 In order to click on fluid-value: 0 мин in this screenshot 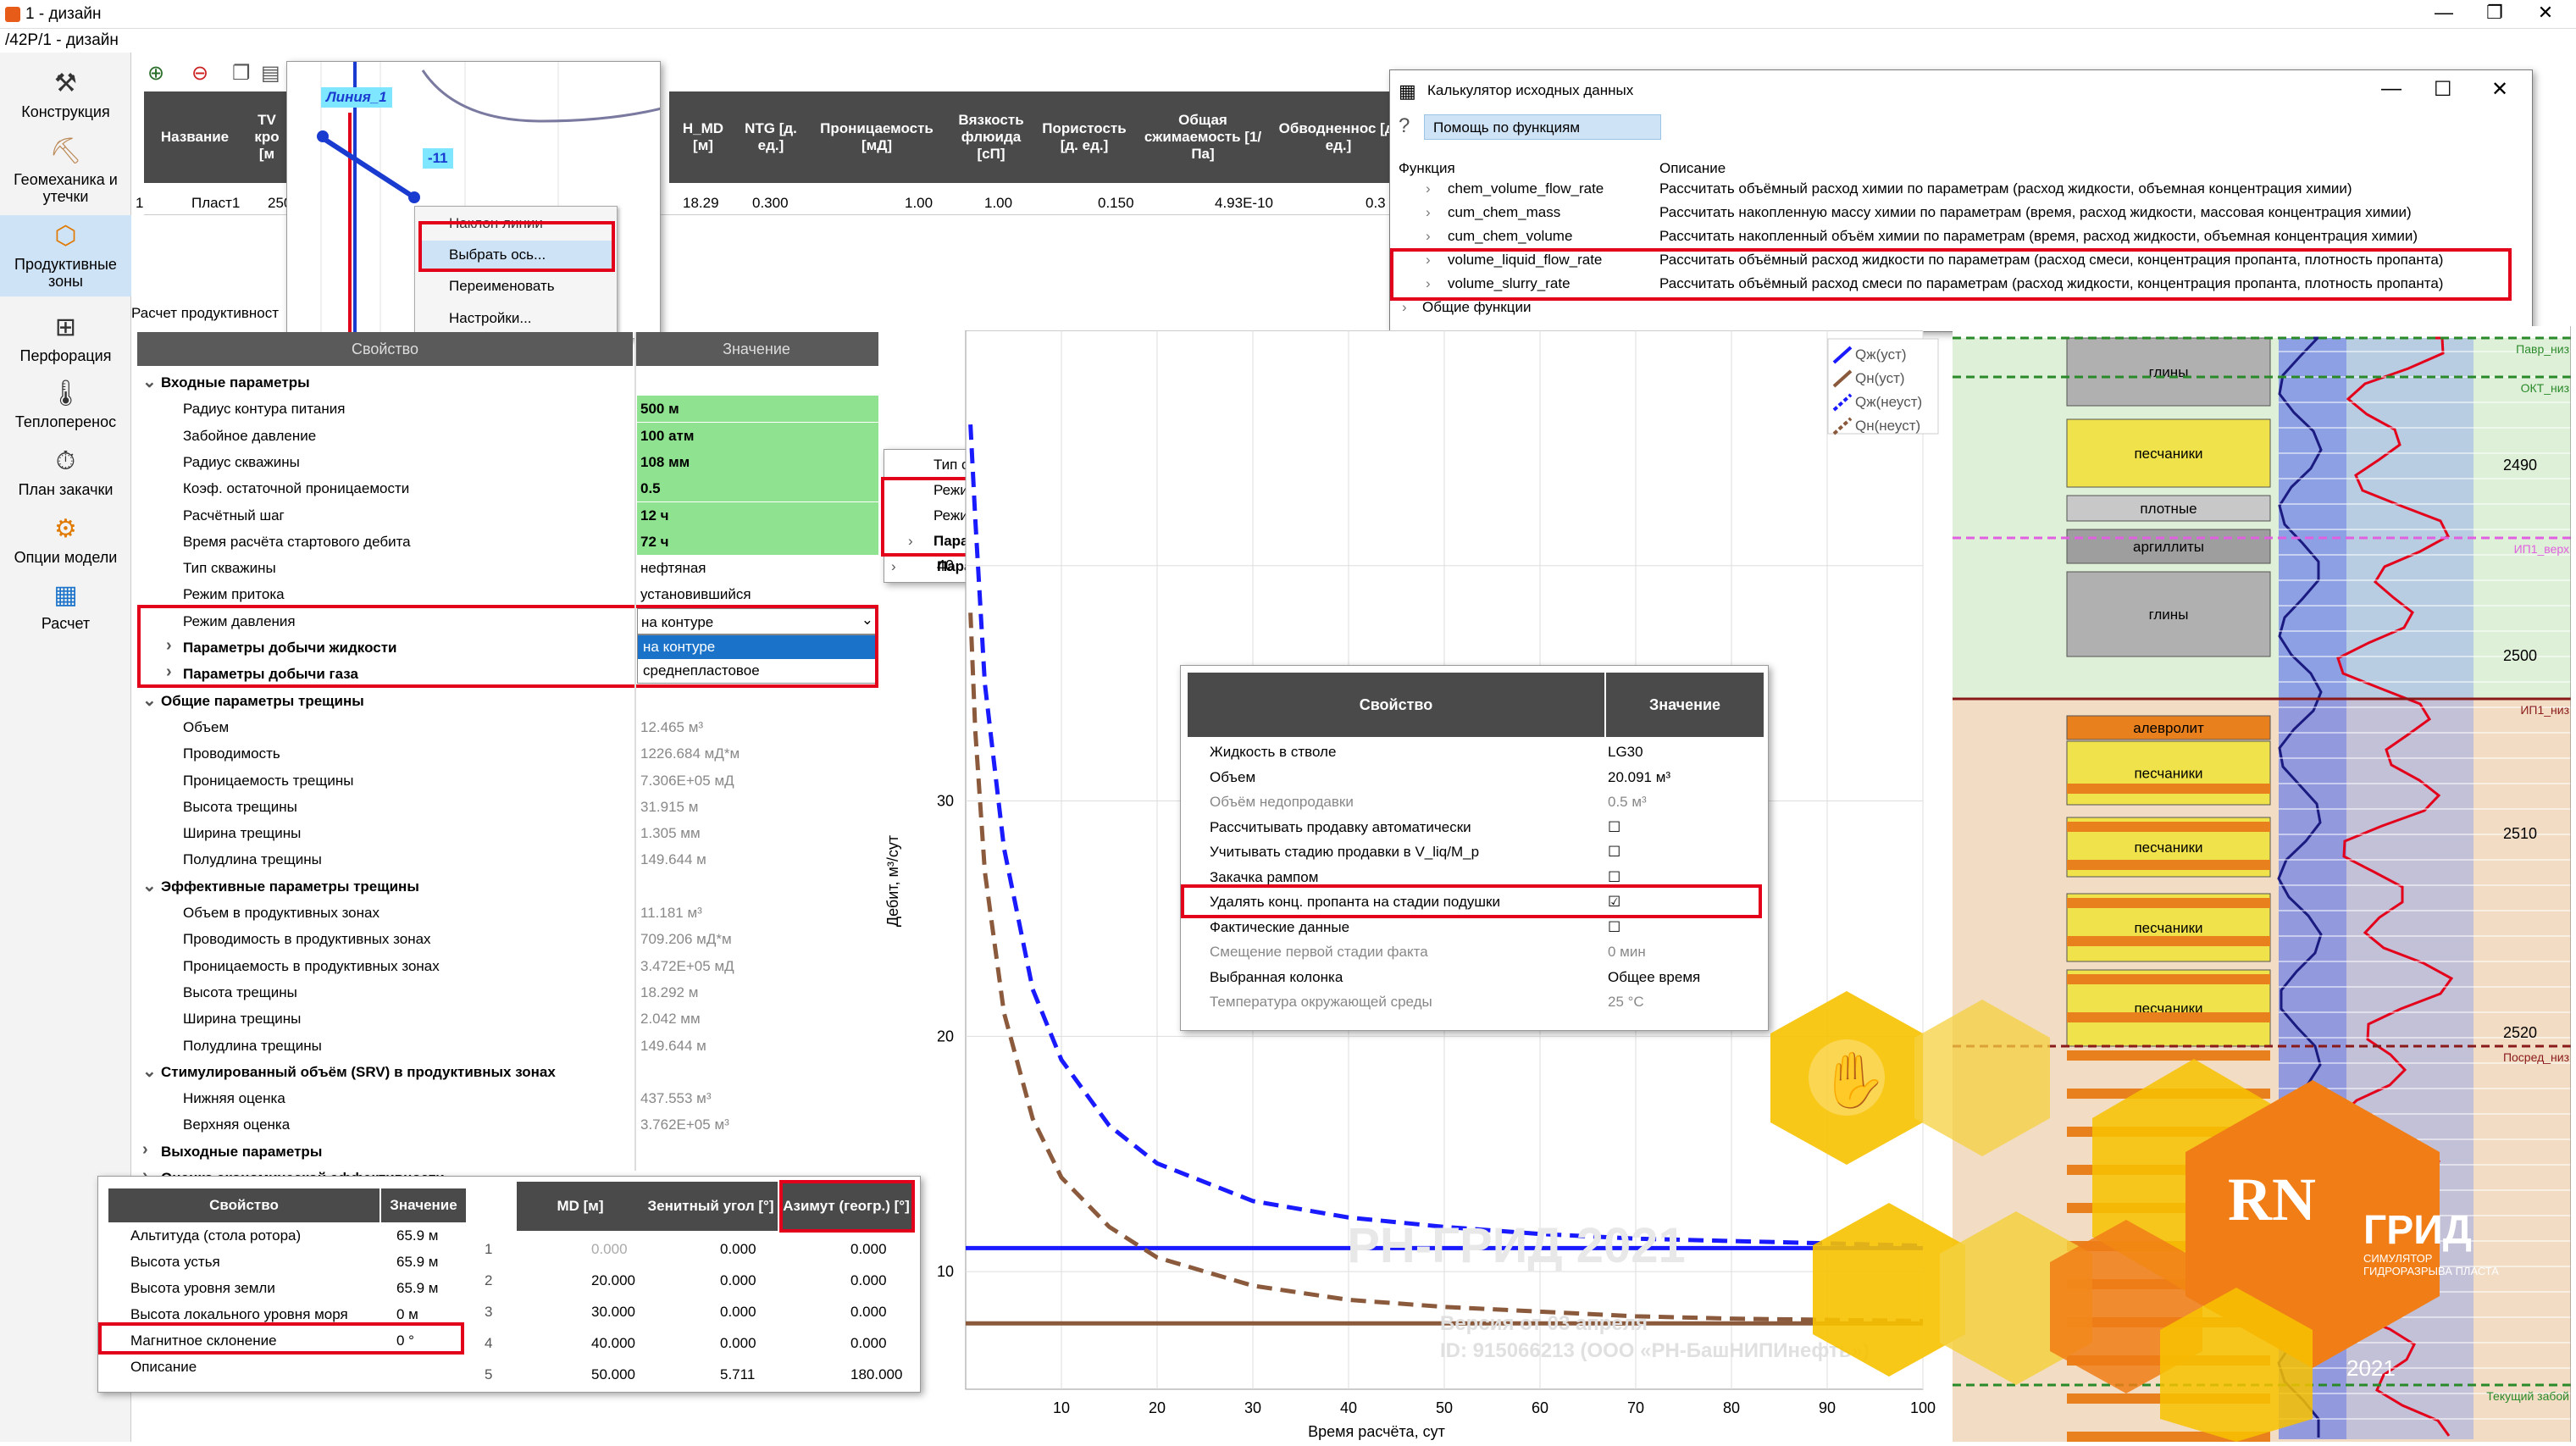, I will do `click(1627, 952)`.